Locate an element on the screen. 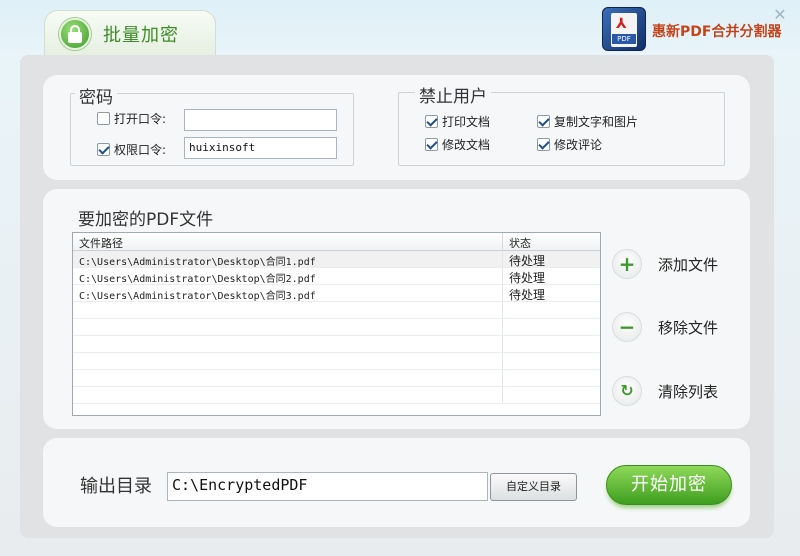 This screenshot has height=556, width=800. remove-file-button: − 移除文件 is located at coordinates (665, 327).